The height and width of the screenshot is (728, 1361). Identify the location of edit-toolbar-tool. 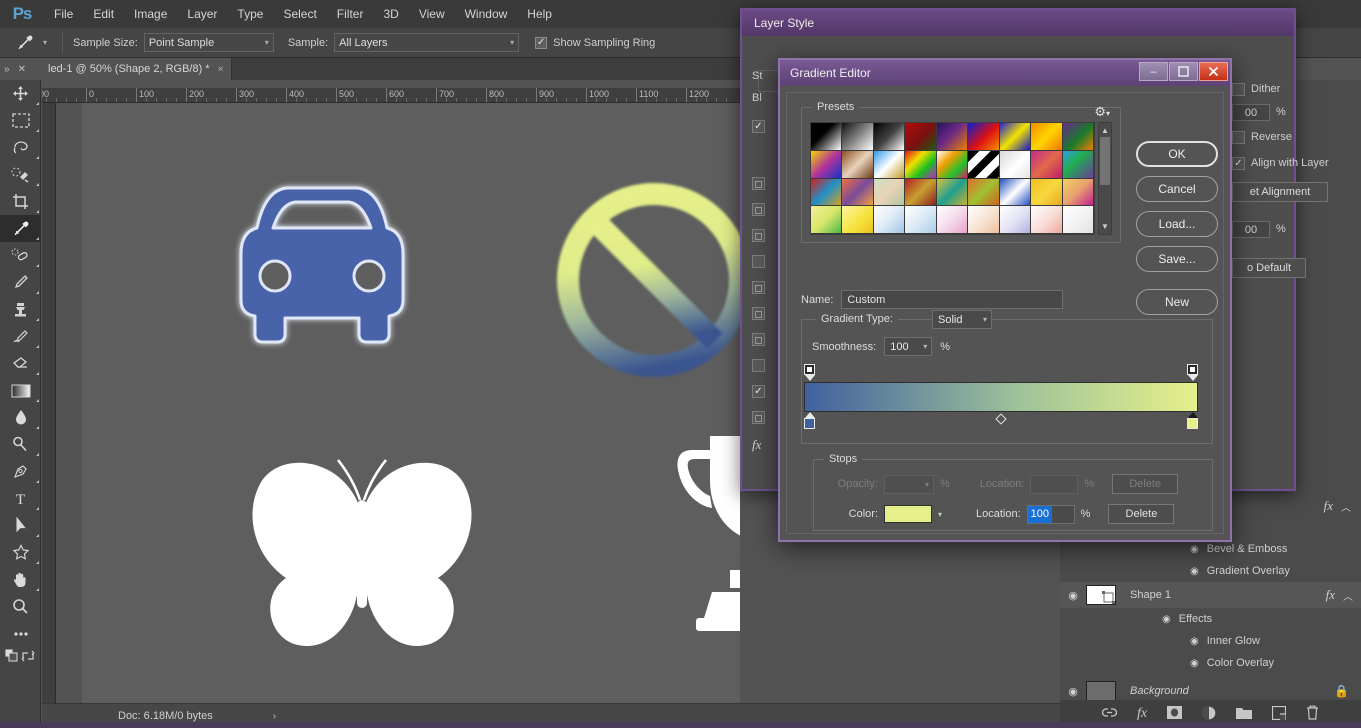
(20, 633).